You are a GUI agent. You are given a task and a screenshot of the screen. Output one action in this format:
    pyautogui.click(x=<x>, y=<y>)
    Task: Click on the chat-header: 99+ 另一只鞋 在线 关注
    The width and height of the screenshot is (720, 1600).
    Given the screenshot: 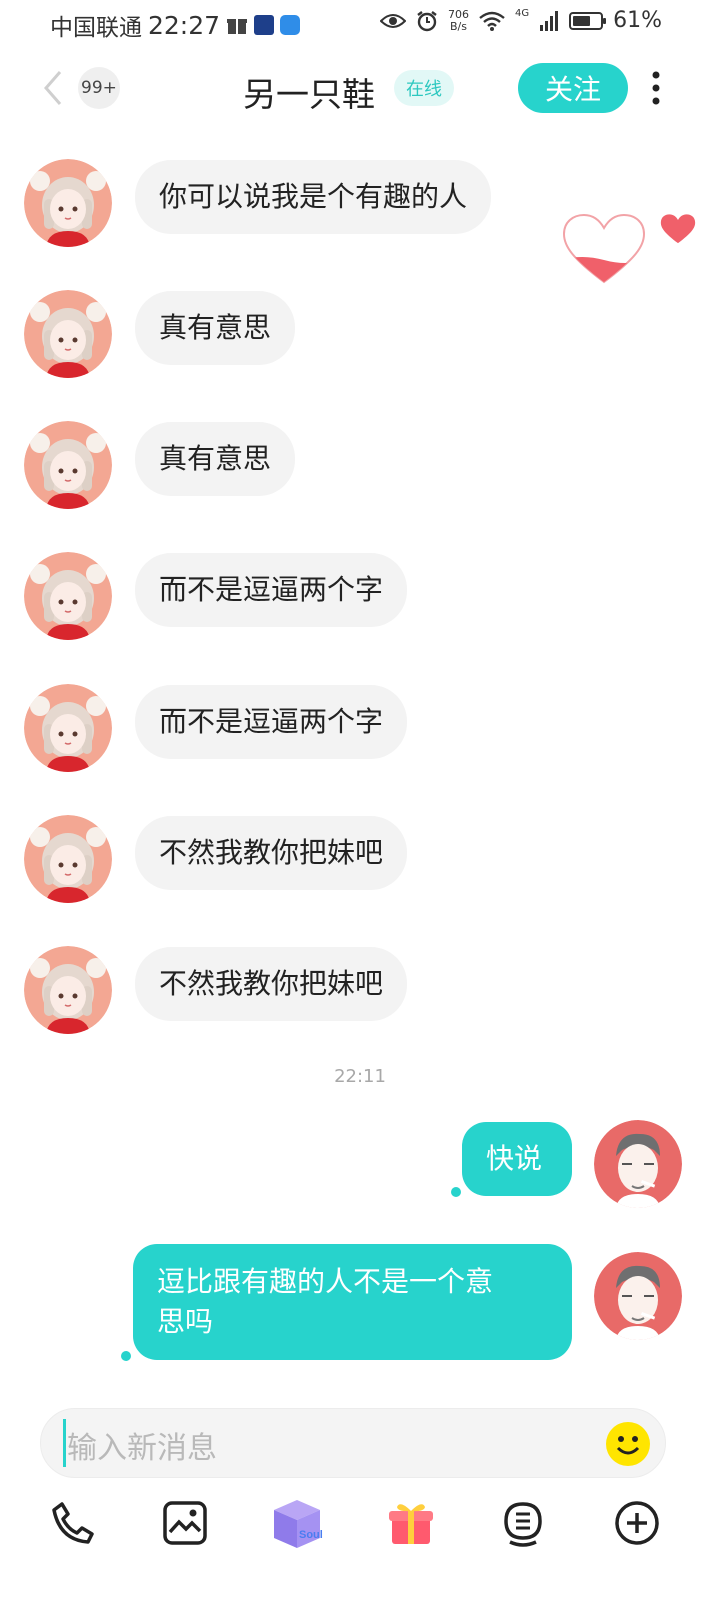 What is the action you would take?
    pyautogui.click(x=360, y=88)
    